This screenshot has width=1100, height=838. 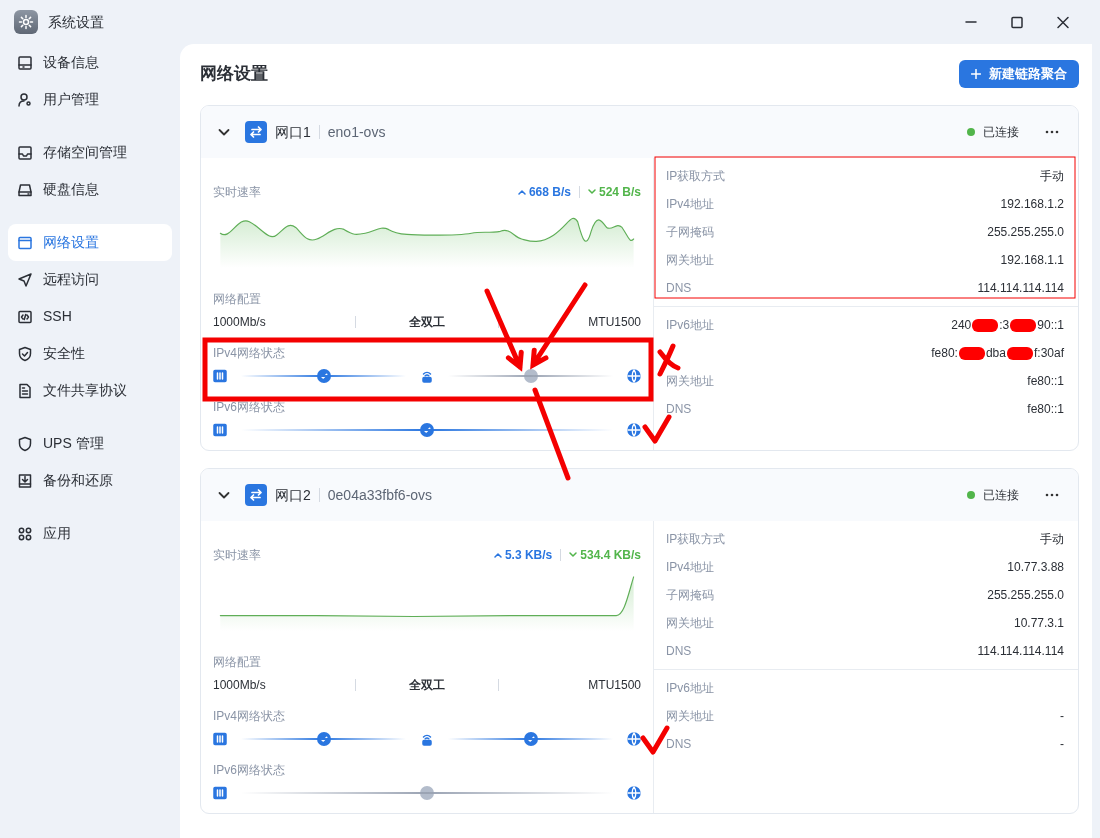 What do you see at coordinates (234, 74) in the screenshot?
I see `page-title: 网络设置` at bounding box center [234, 74].